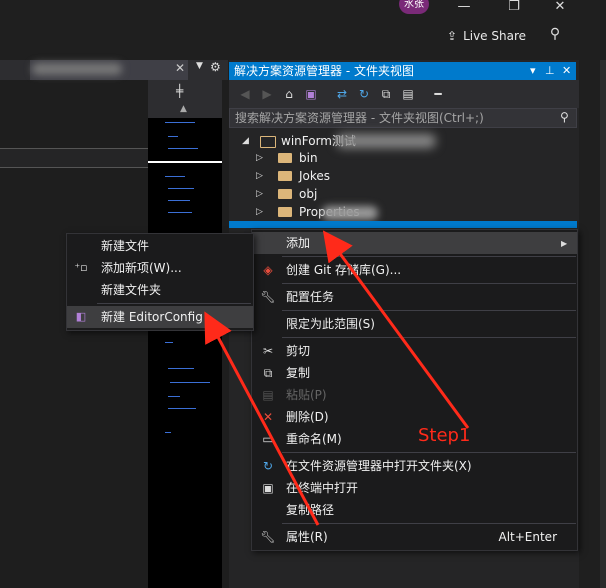  I want to click on step-annotation-label: Step1, so click(444, 435).